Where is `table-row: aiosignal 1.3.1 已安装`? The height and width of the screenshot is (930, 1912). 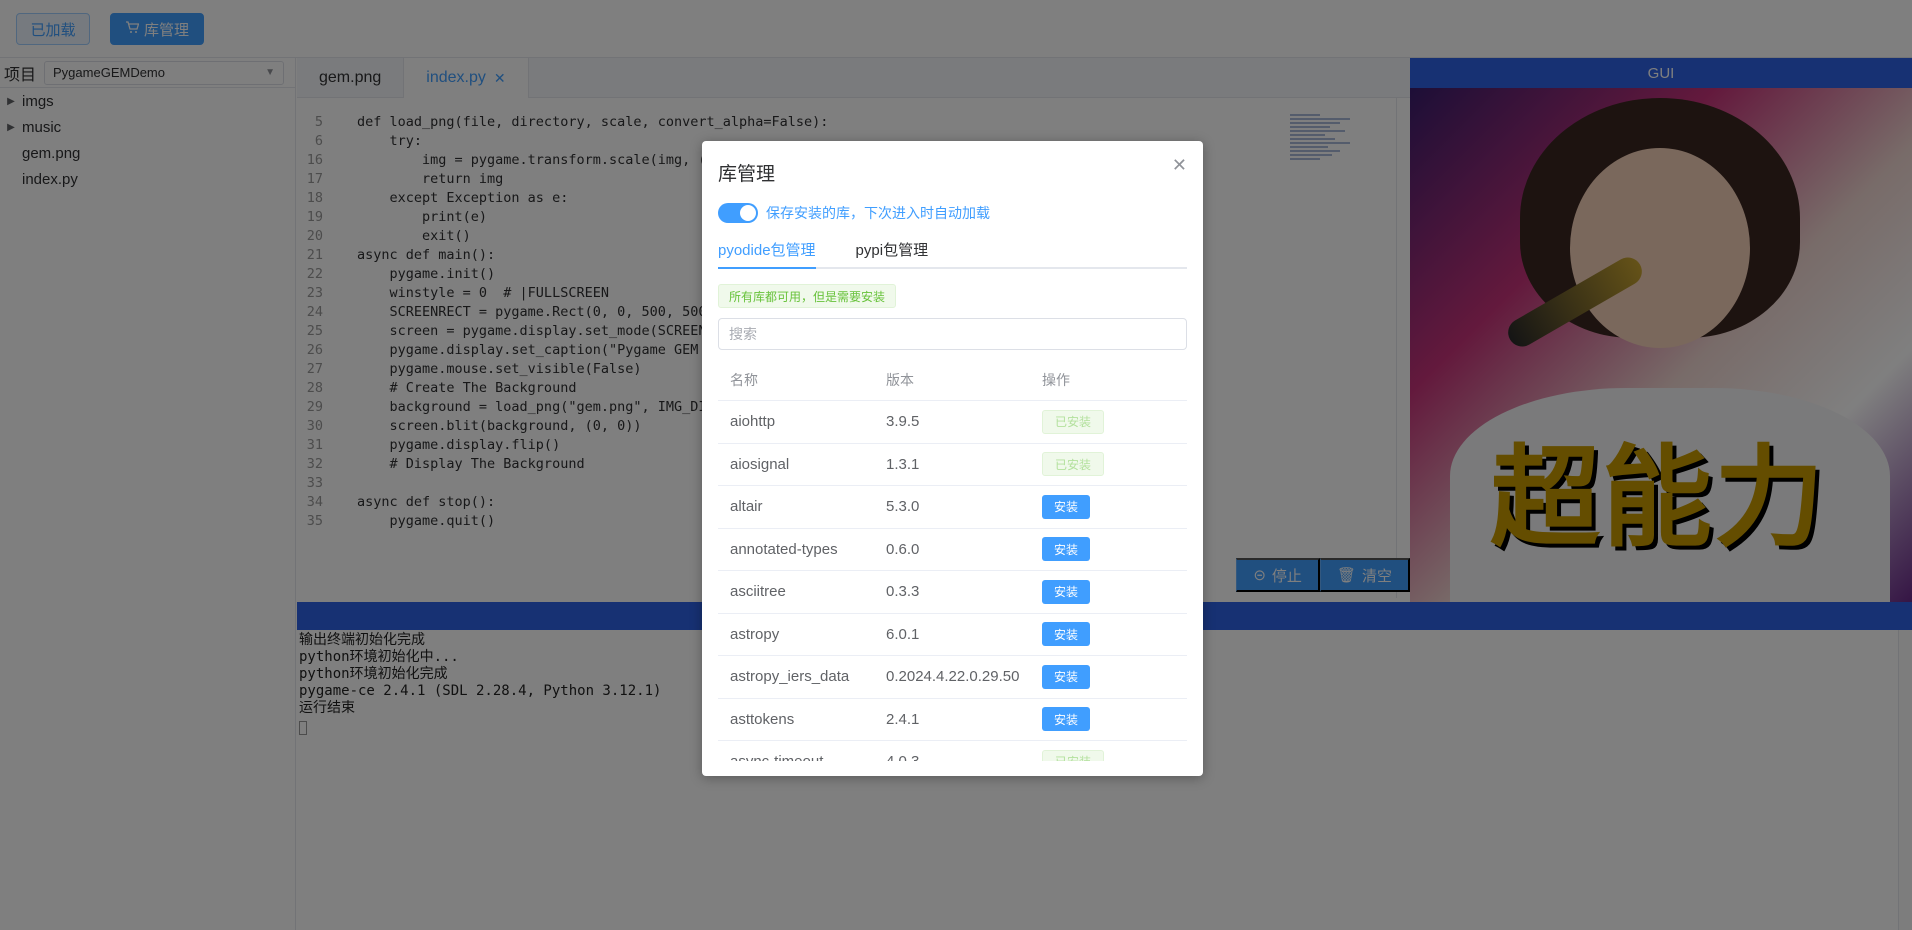
table-row: aiosignal 1.3.1 已安装 is located at coordinates (952, 465).